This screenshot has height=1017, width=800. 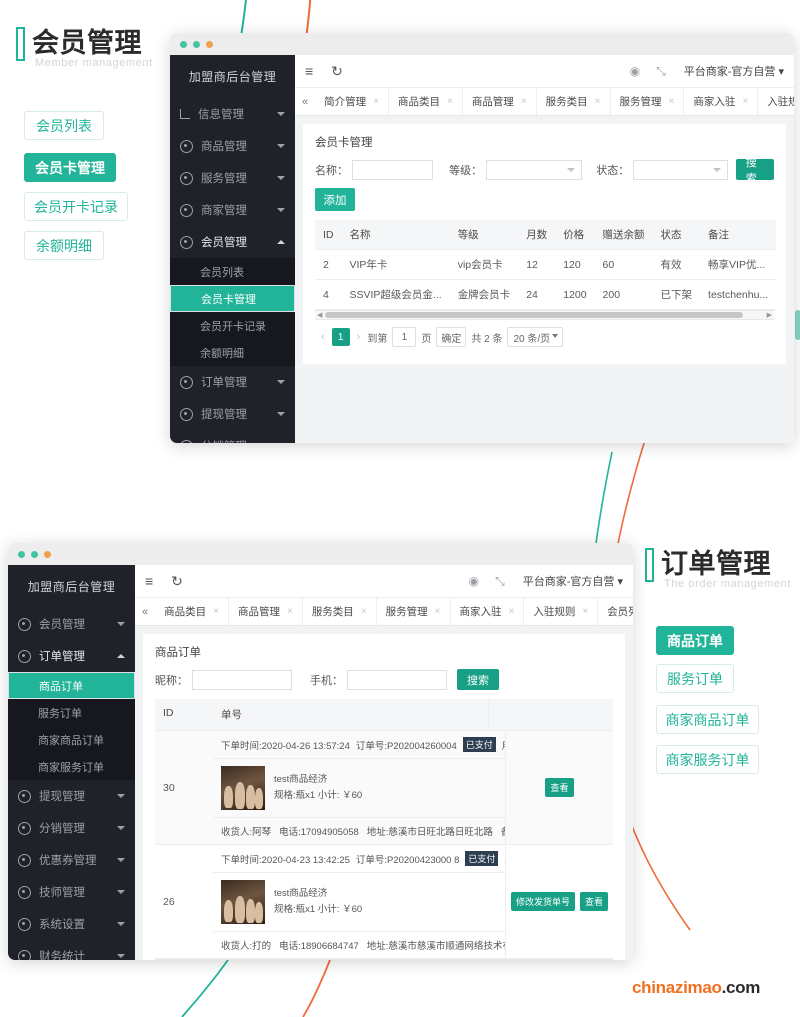 I want to click on sidebar-subitem-商家服务订单: 商家服务订单, so click(x=71, y=766).